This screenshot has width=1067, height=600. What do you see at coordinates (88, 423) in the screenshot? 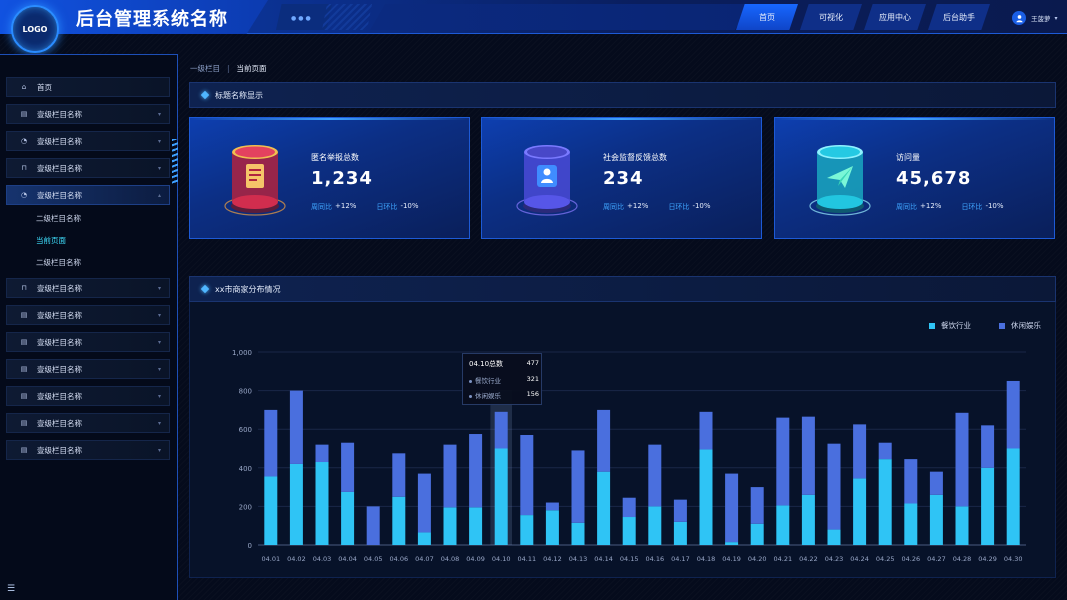
I see `sidebar-item-10: ▤ 壹级栏目名称 ▾` at bounding box center [88, 423].